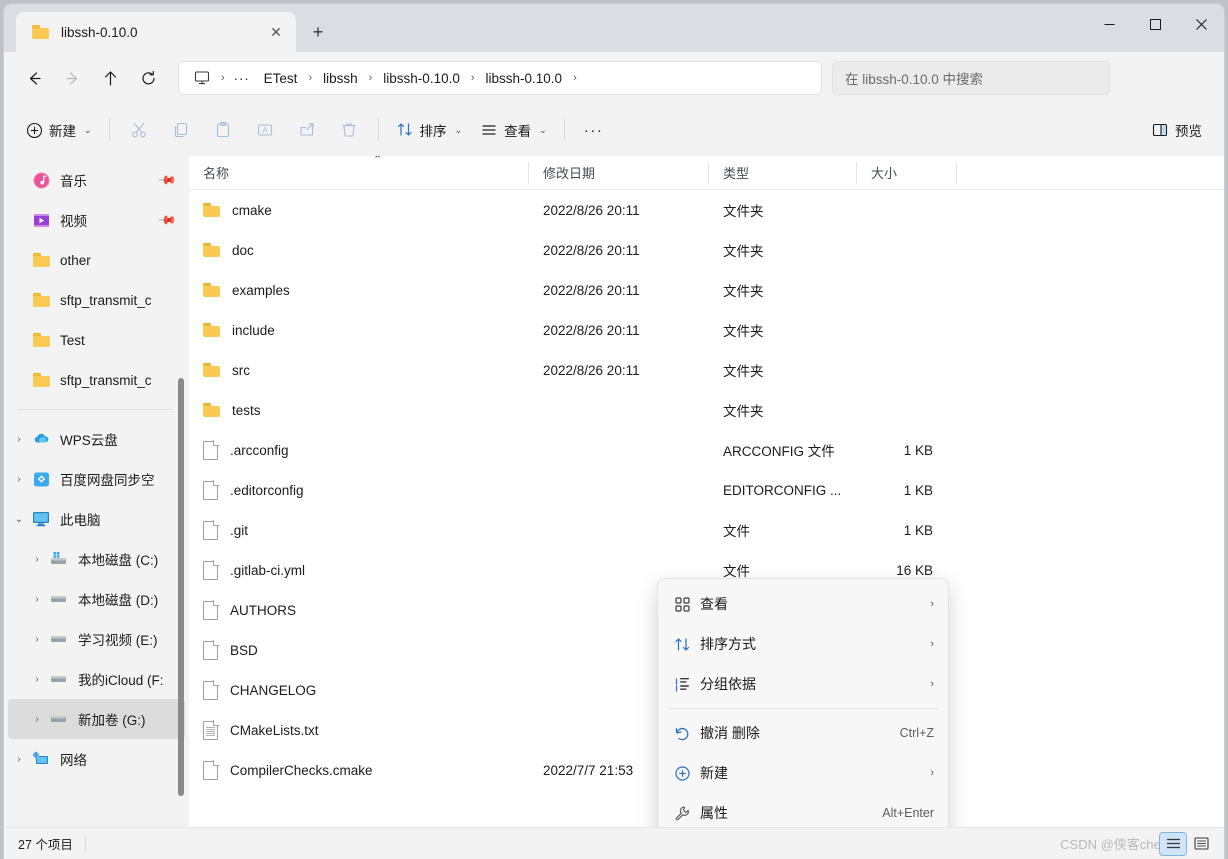 The image size is (1228, 859). I want to click on file-size-cell: 16 KB, so click(914, 570).